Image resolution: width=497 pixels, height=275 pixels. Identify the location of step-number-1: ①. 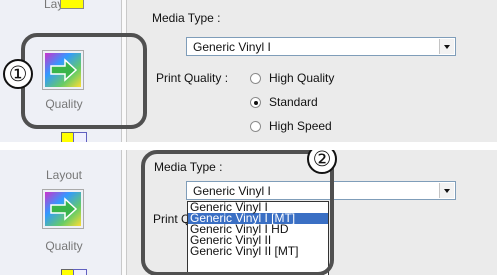
(18, 74).